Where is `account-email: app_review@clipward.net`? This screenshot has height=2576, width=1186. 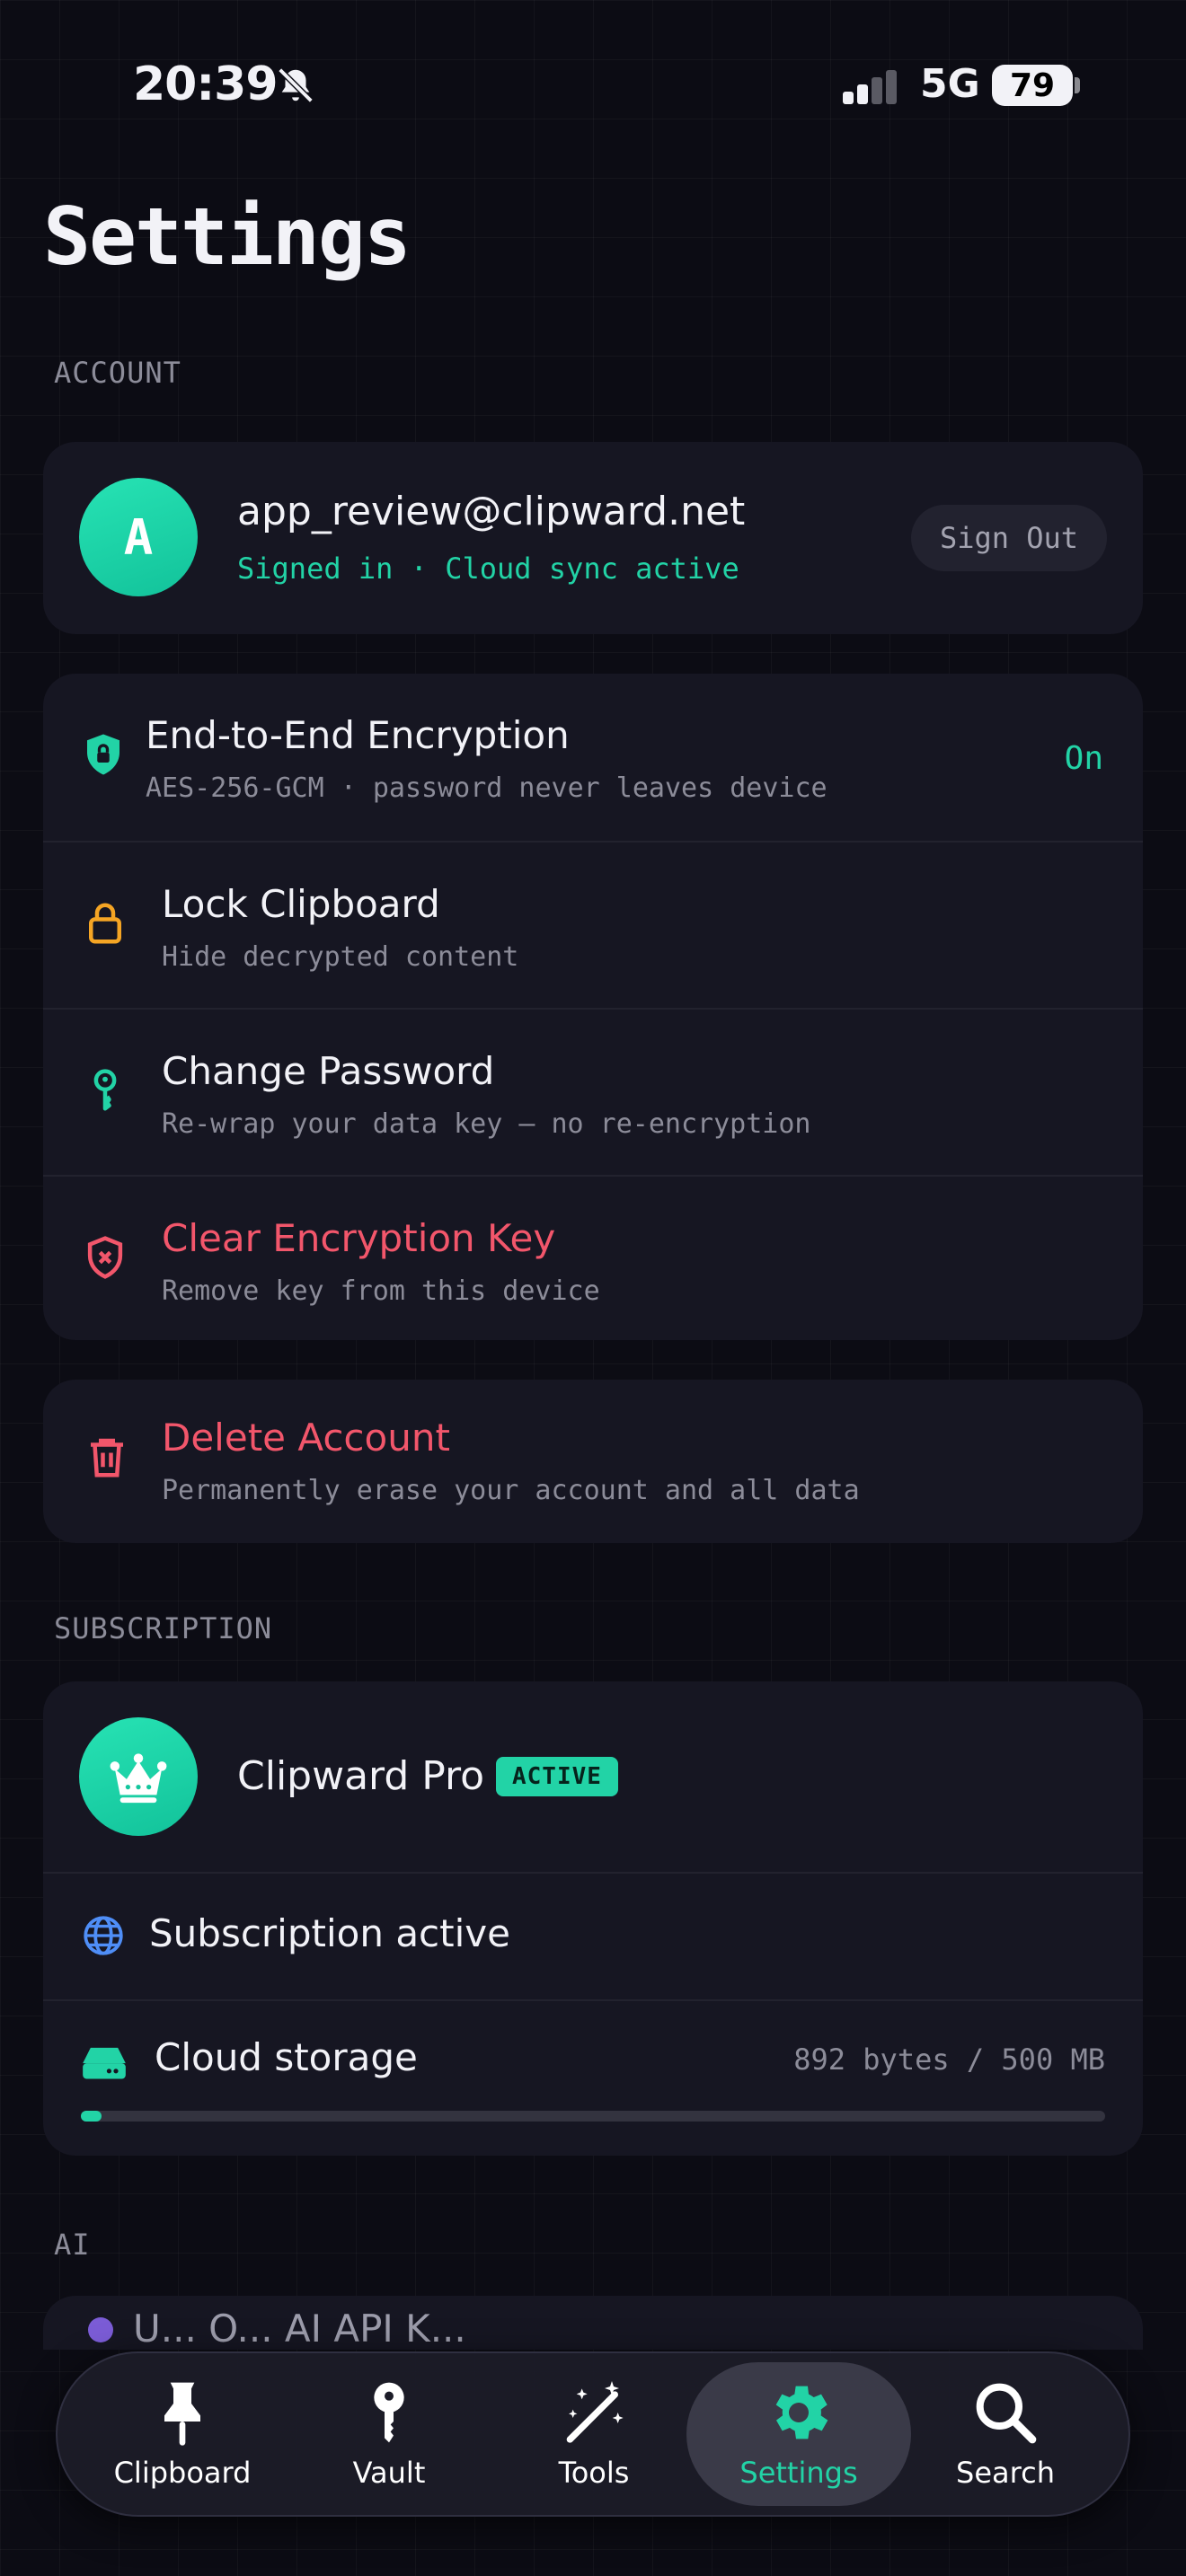
account-email: app_review@clipward.net is located at coordinates (491, 511).